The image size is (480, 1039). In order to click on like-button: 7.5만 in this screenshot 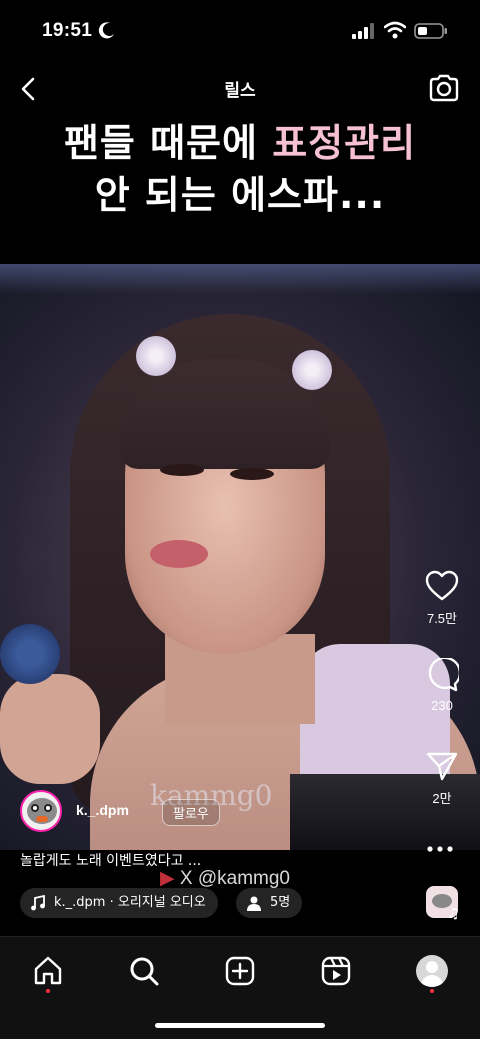, I will do `click(442, 598)`.